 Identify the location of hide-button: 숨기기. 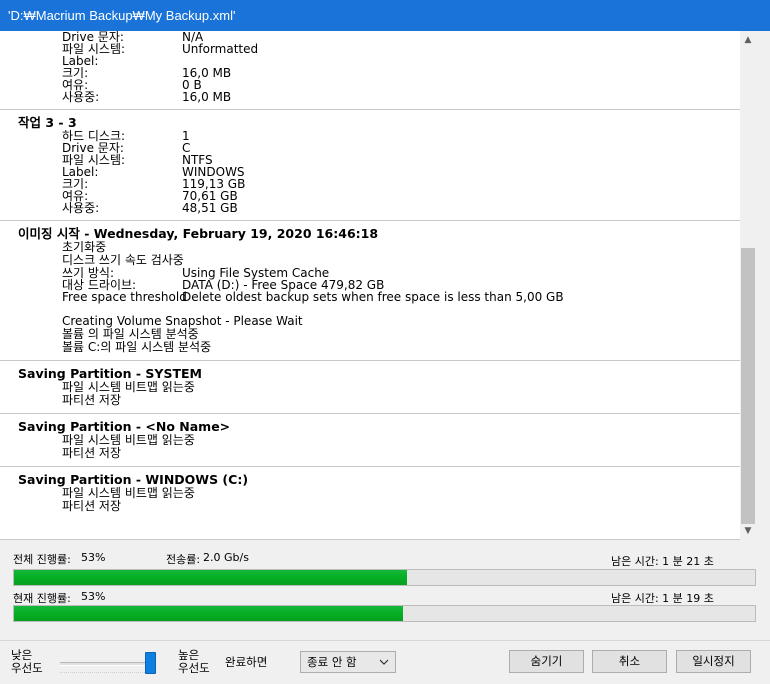
(546, 661).